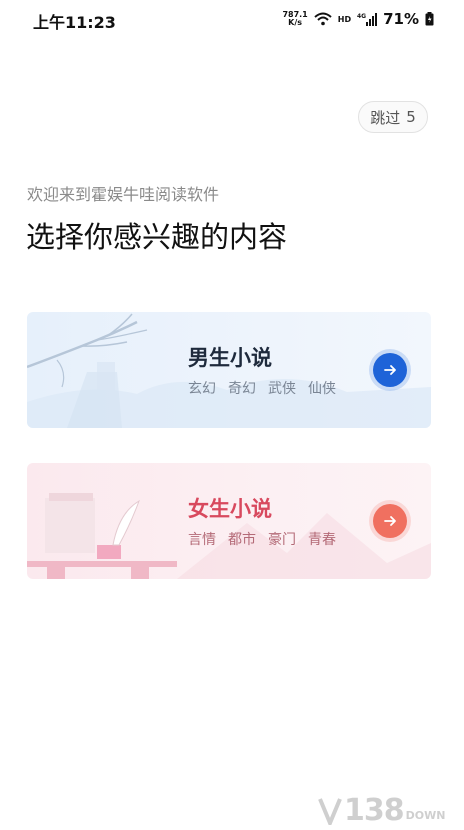  Describe the element at coordinates (425, 815) in the screenshot. I see `watermark-suffix: DOWN` at that location.